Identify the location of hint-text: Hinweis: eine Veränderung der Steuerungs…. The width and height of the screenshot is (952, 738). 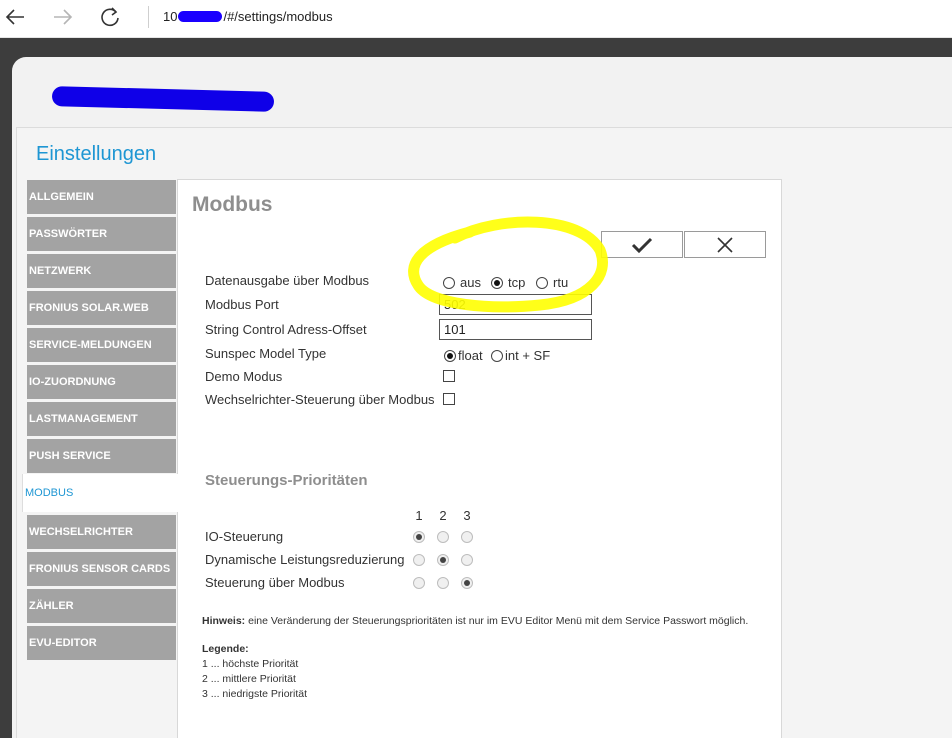
(475, 621).